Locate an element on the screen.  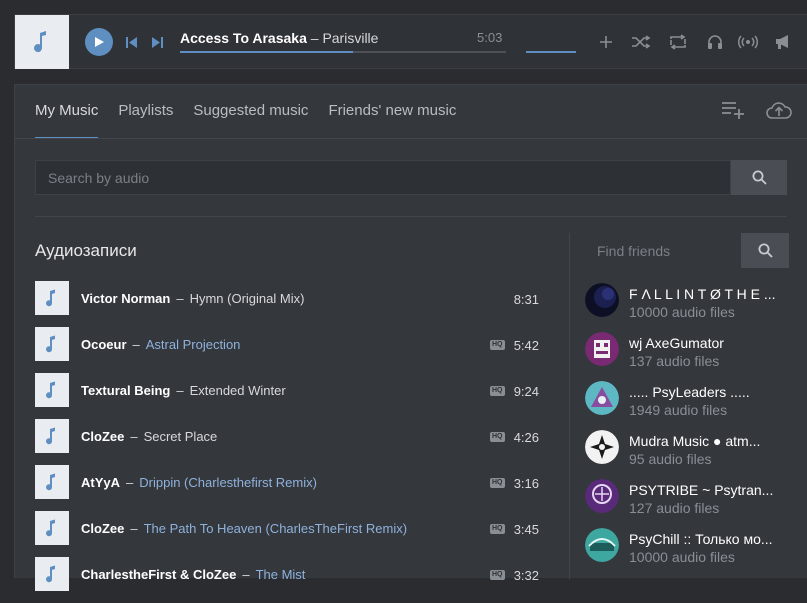
track-name: CharlestheFirst & CloZee – The Mist is located at coordinates (193, 574).